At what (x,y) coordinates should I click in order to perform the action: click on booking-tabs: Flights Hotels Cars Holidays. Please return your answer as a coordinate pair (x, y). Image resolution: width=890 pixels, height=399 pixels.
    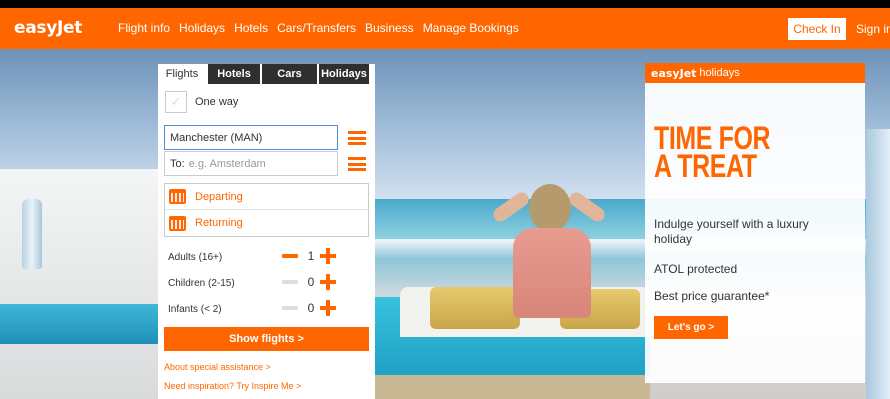
    Looking at the image, I should click on (266, 74).